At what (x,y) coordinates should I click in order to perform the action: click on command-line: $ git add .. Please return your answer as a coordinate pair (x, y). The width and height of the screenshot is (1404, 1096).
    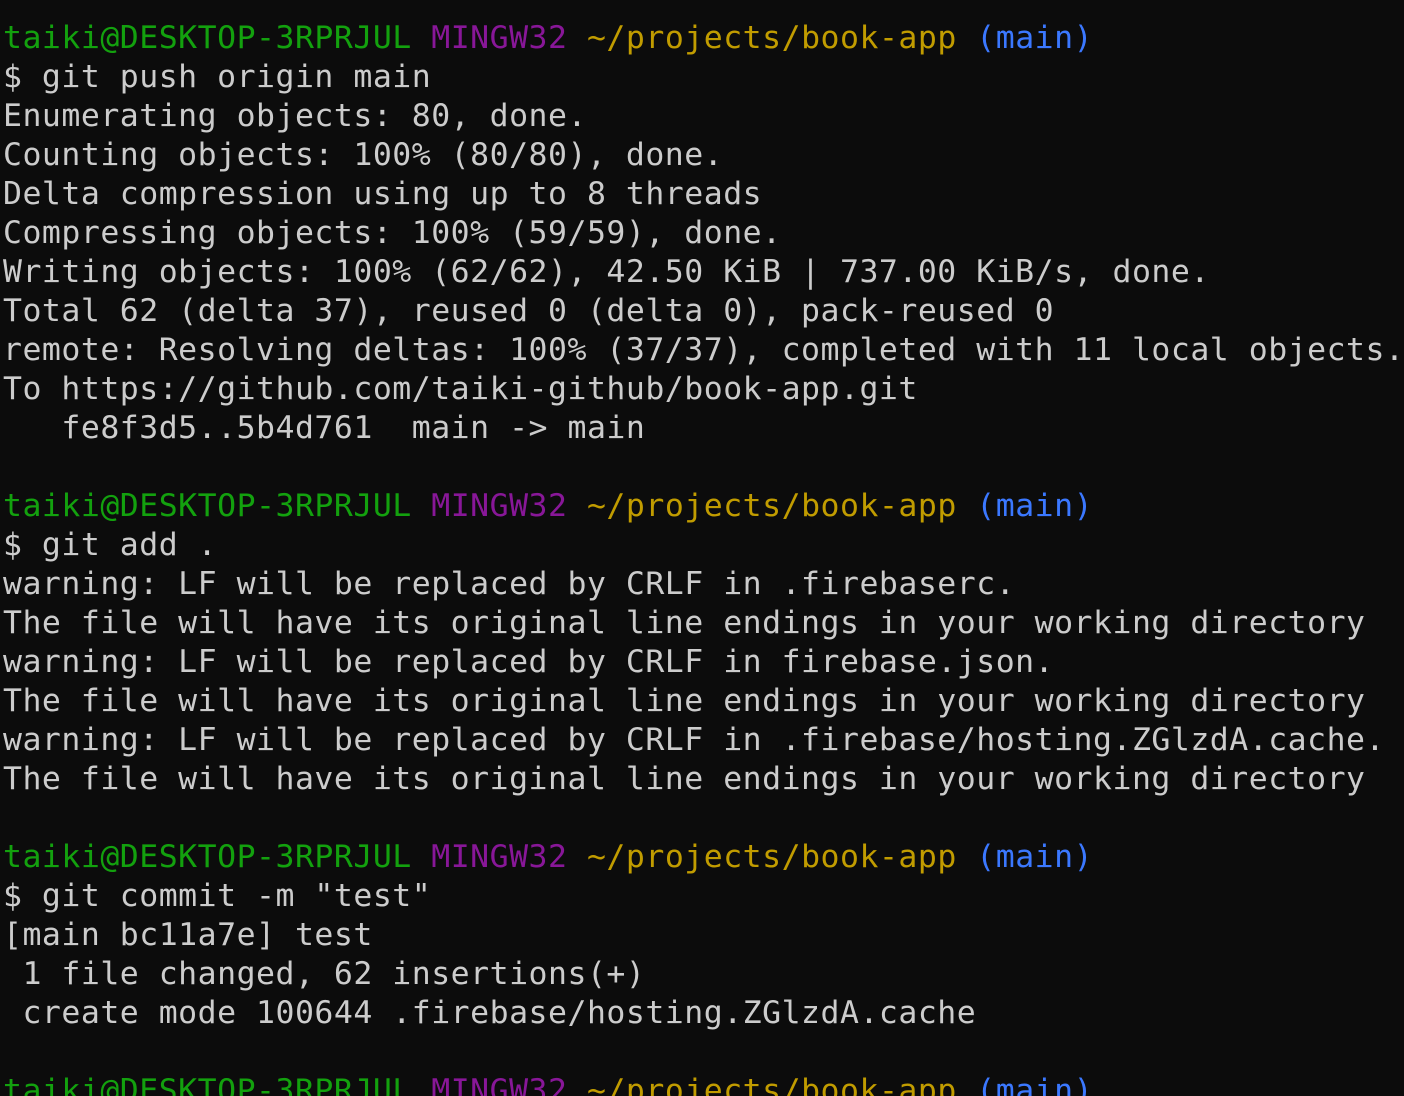
    Looking at the image, I should click on (110, 545).